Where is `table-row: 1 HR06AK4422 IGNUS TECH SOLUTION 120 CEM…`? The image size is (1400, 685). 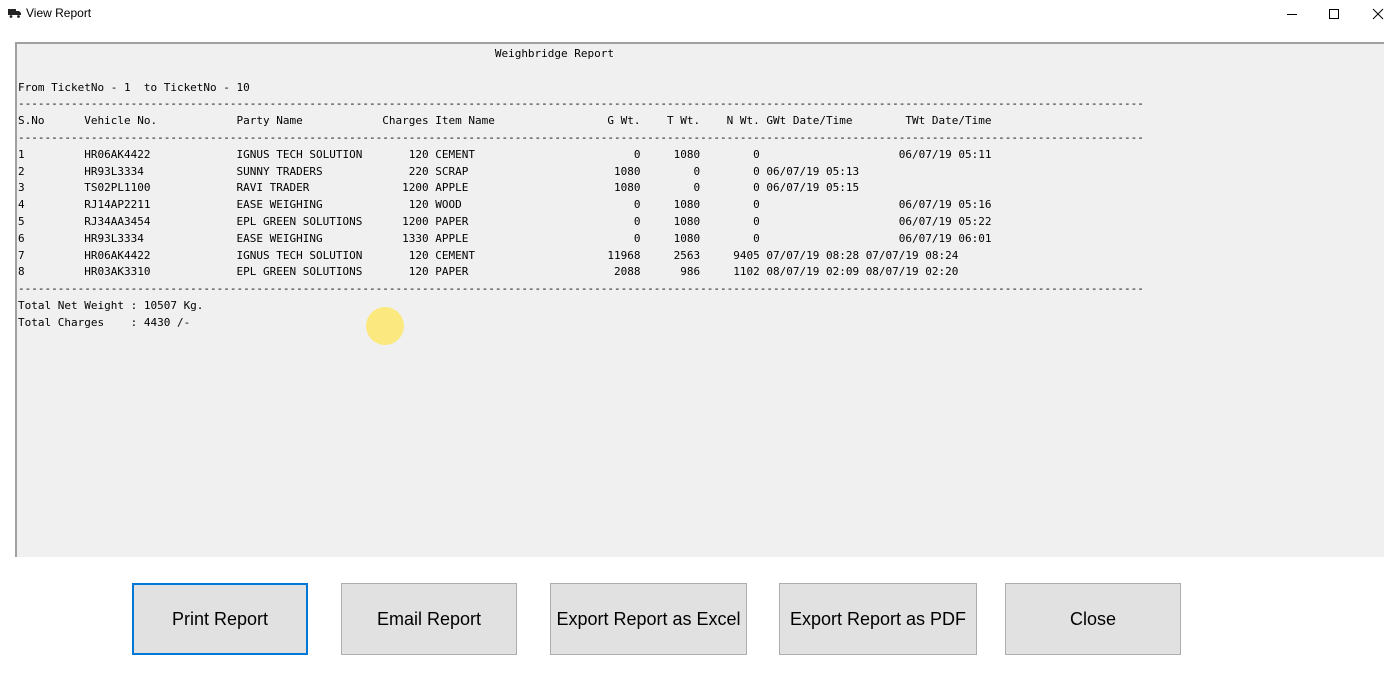
table-row: 1 HR06AK4422 IGNUS TECH SOLUTION 120 CEM… is located at coordinates (505, 154).